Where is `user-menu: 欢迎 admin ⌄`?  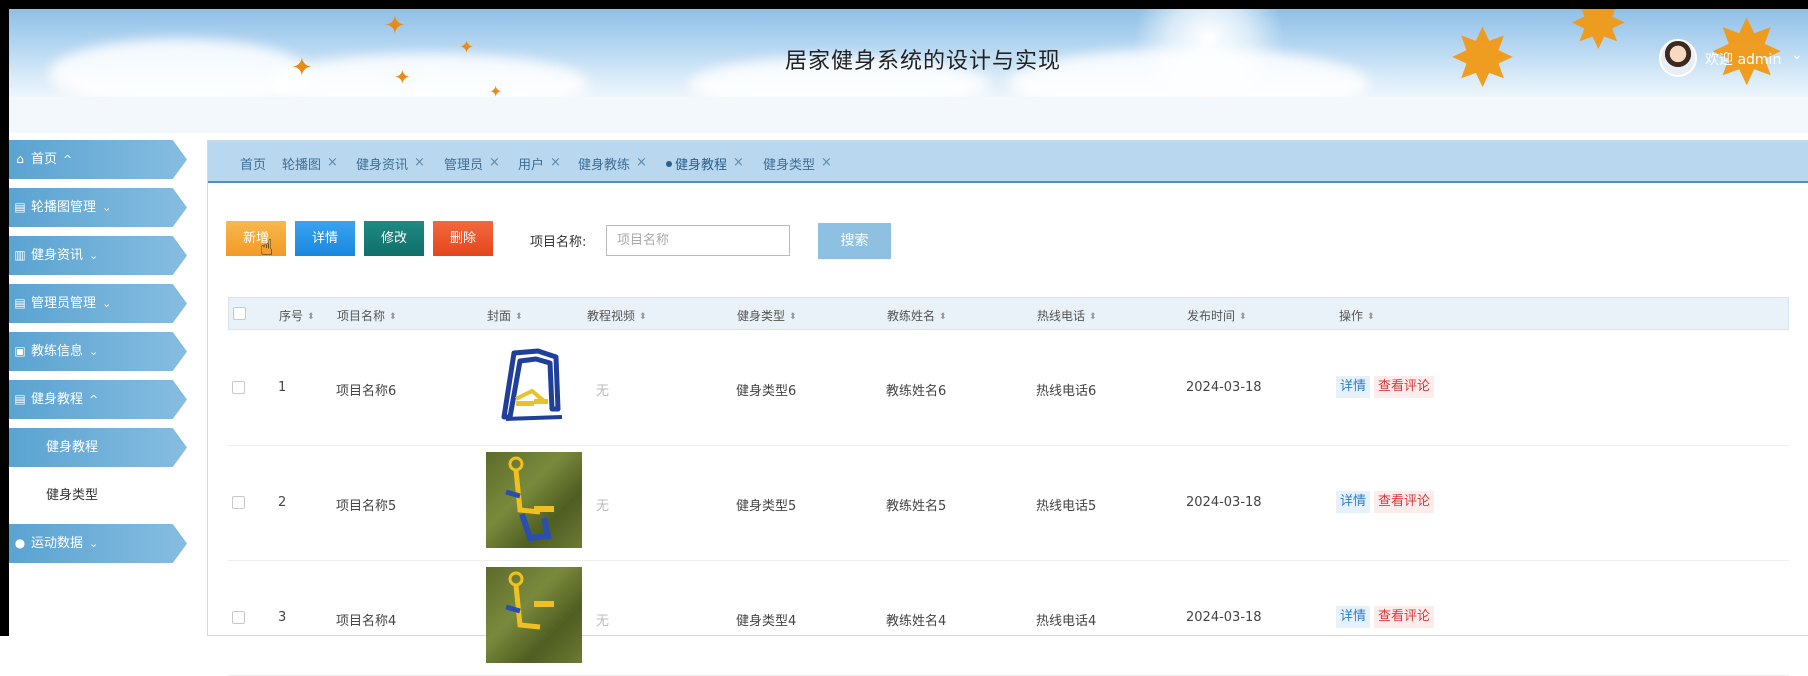 user-menu: 欢迎 admin ⌄ is located at coordinates (1733, 59).